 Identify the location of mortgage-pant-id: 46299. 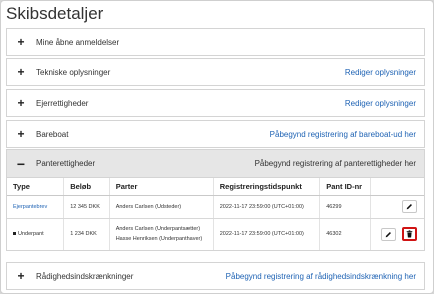
(345, 207).